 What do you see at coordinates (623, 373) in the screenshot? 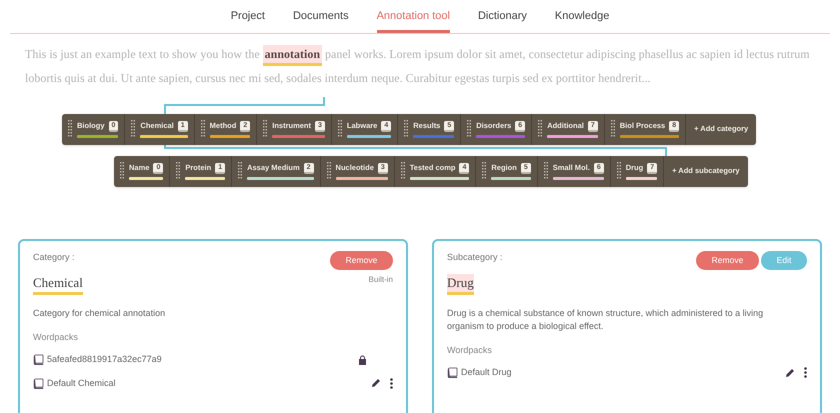
I see `wordpack-name: Default Drug` at bounding box center [623, 373].